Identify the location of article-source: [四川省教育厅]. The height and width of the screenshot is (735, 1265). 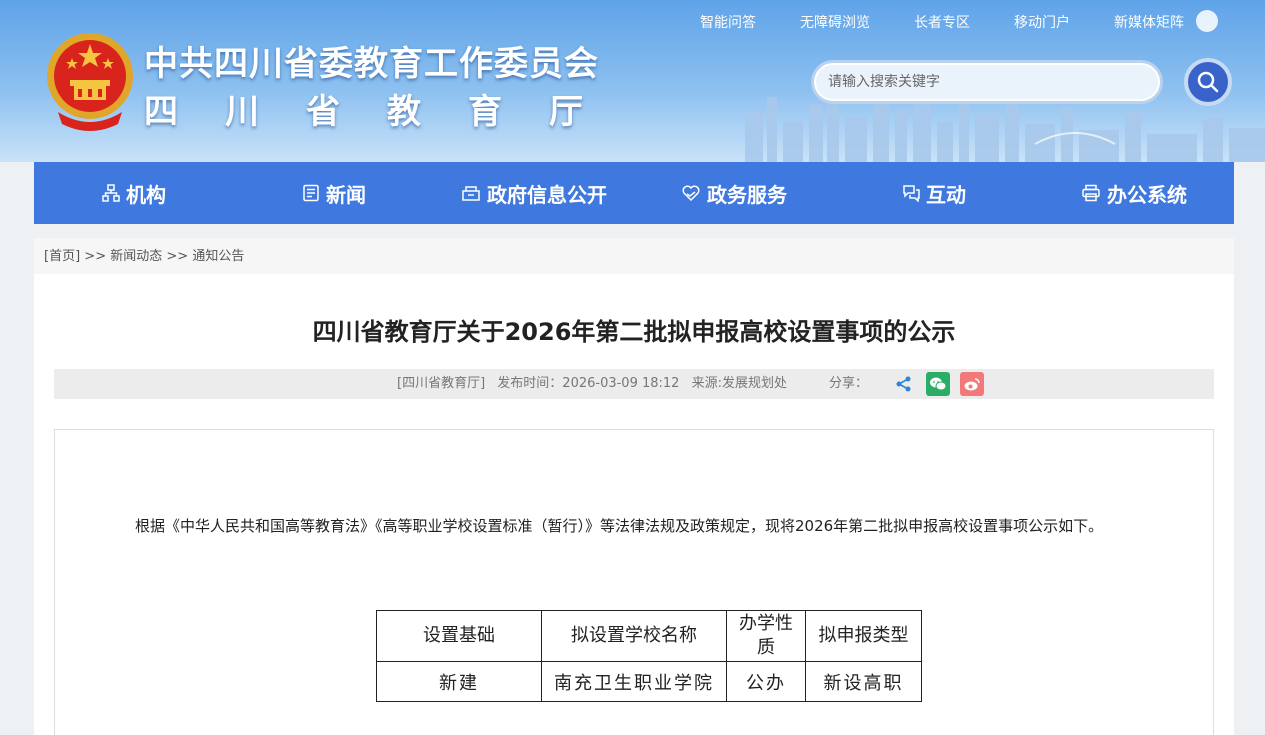
(441, 383).